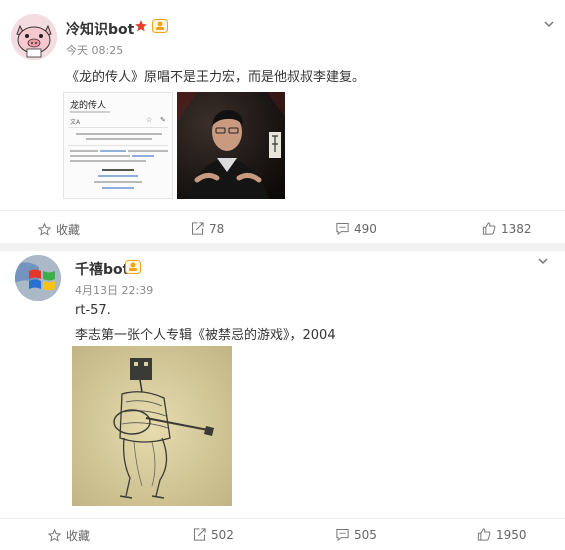 This screenshot has width=565, height=550. What do you see at coordinates (365, 534) in the screenshot?
I see `comment-count: 505` at bounding box center [365, 534].